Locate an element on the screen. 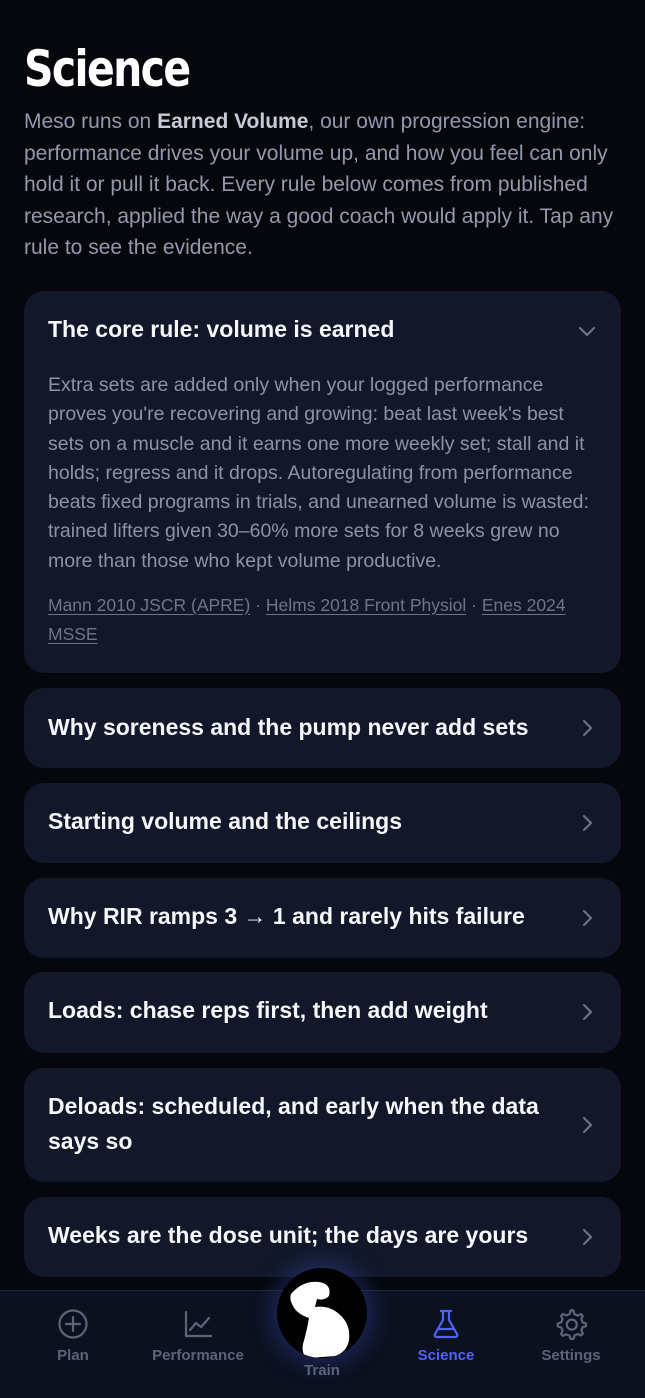  intro-bold: Earned Volume is located at coordinates (233, 121).